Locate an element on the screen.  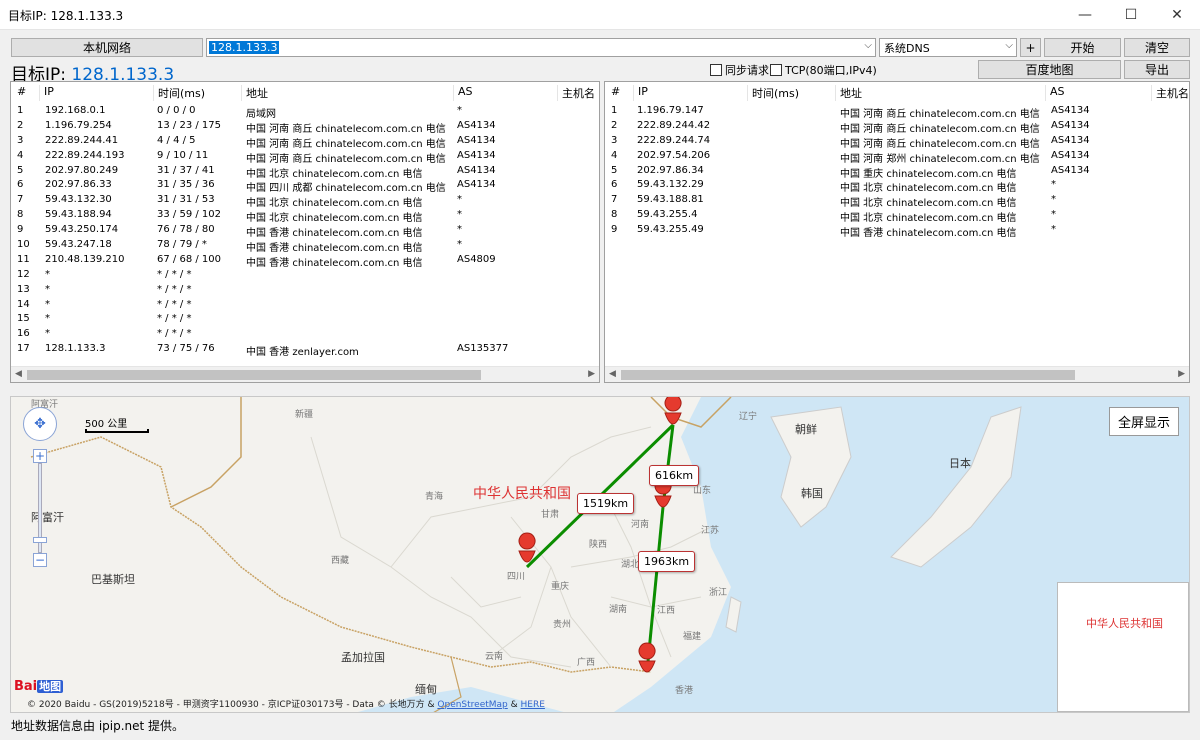
cell-index: 1 is located at coordinates (20, 110).